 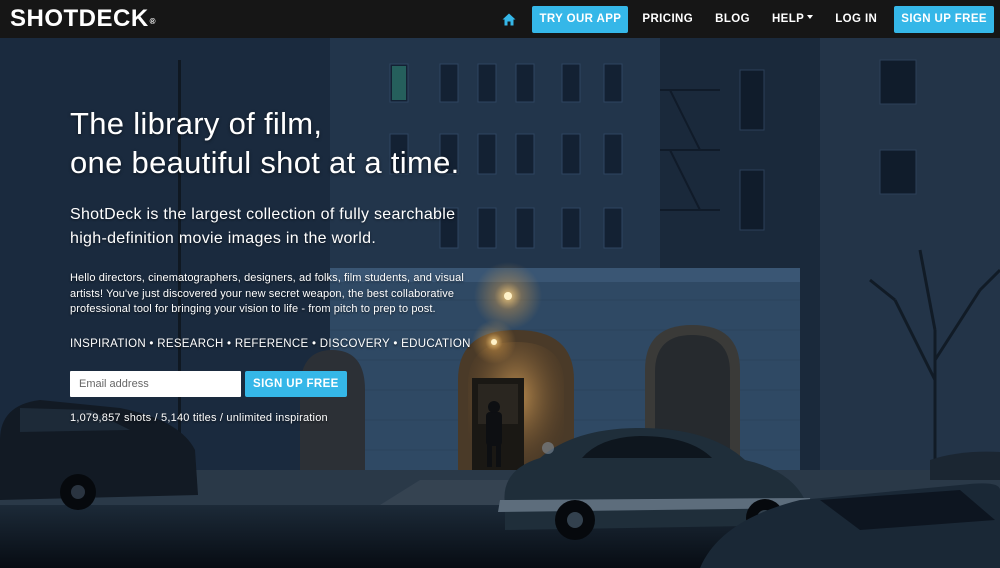 I want to click on headline-line-2: one beautiful shot at a time., so click(x=265, y=162).